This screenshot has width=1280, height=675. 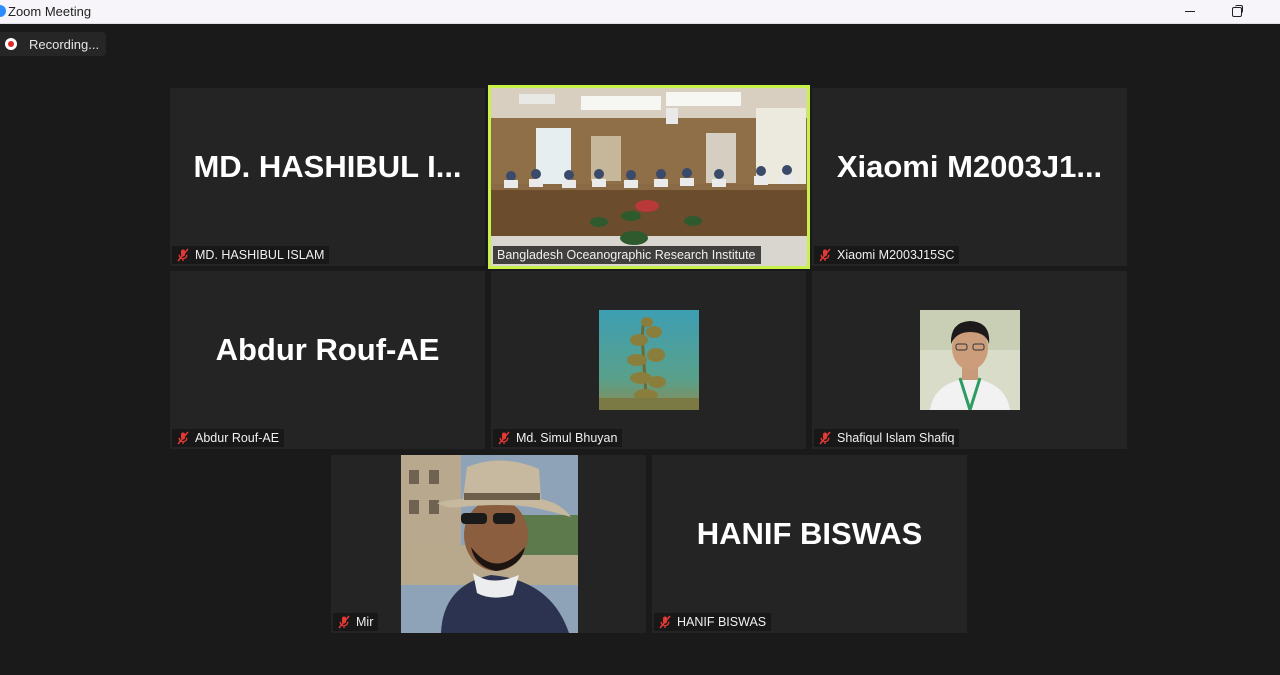 I want to click on participant-tile: Mir, so click(x=488, y=544).